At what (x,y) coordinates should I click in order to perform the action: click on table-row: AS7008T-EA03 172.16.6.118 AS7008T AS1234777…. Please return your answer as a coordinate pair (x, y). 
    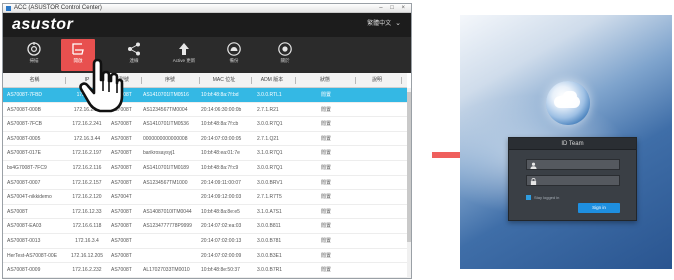
    Looking at the image, I should click on (205, 226).